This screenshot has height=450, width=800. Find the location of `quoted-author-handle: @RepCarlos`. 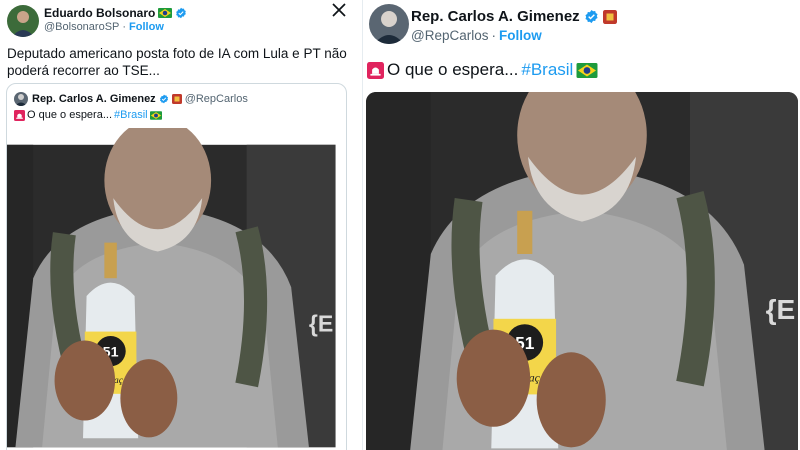

quoted-author-handle: @RepCarlos is located at coordinates (216, 99).